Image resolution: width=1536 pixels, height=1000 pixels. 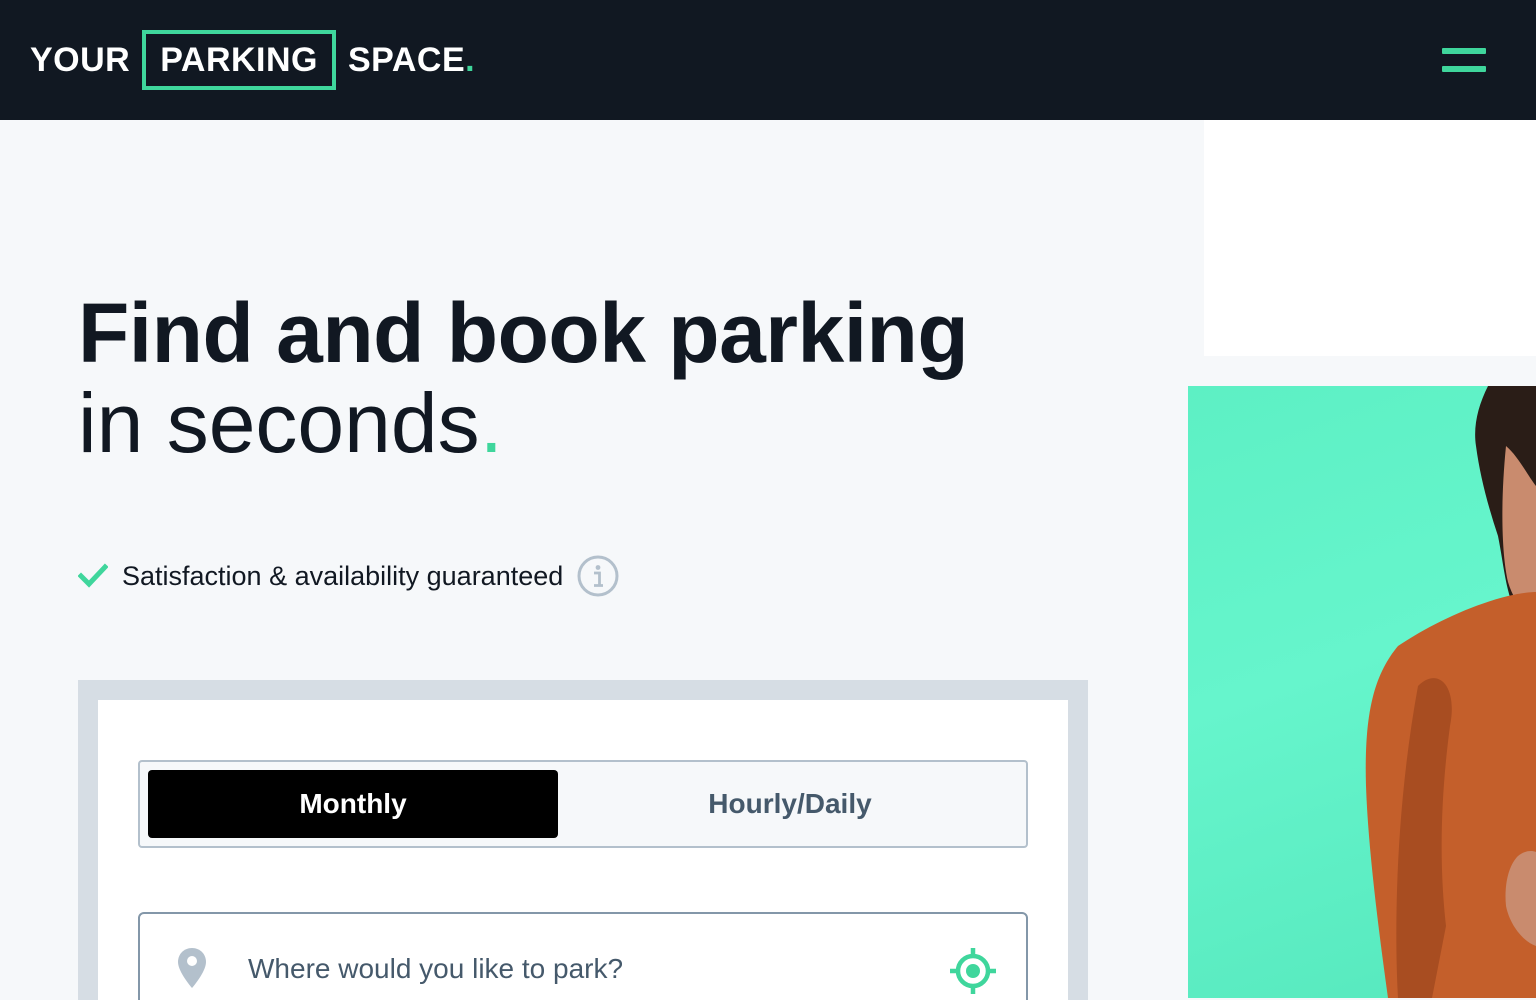 I want to click on hamburger-menu-icon, so click(x=1464, y=60).